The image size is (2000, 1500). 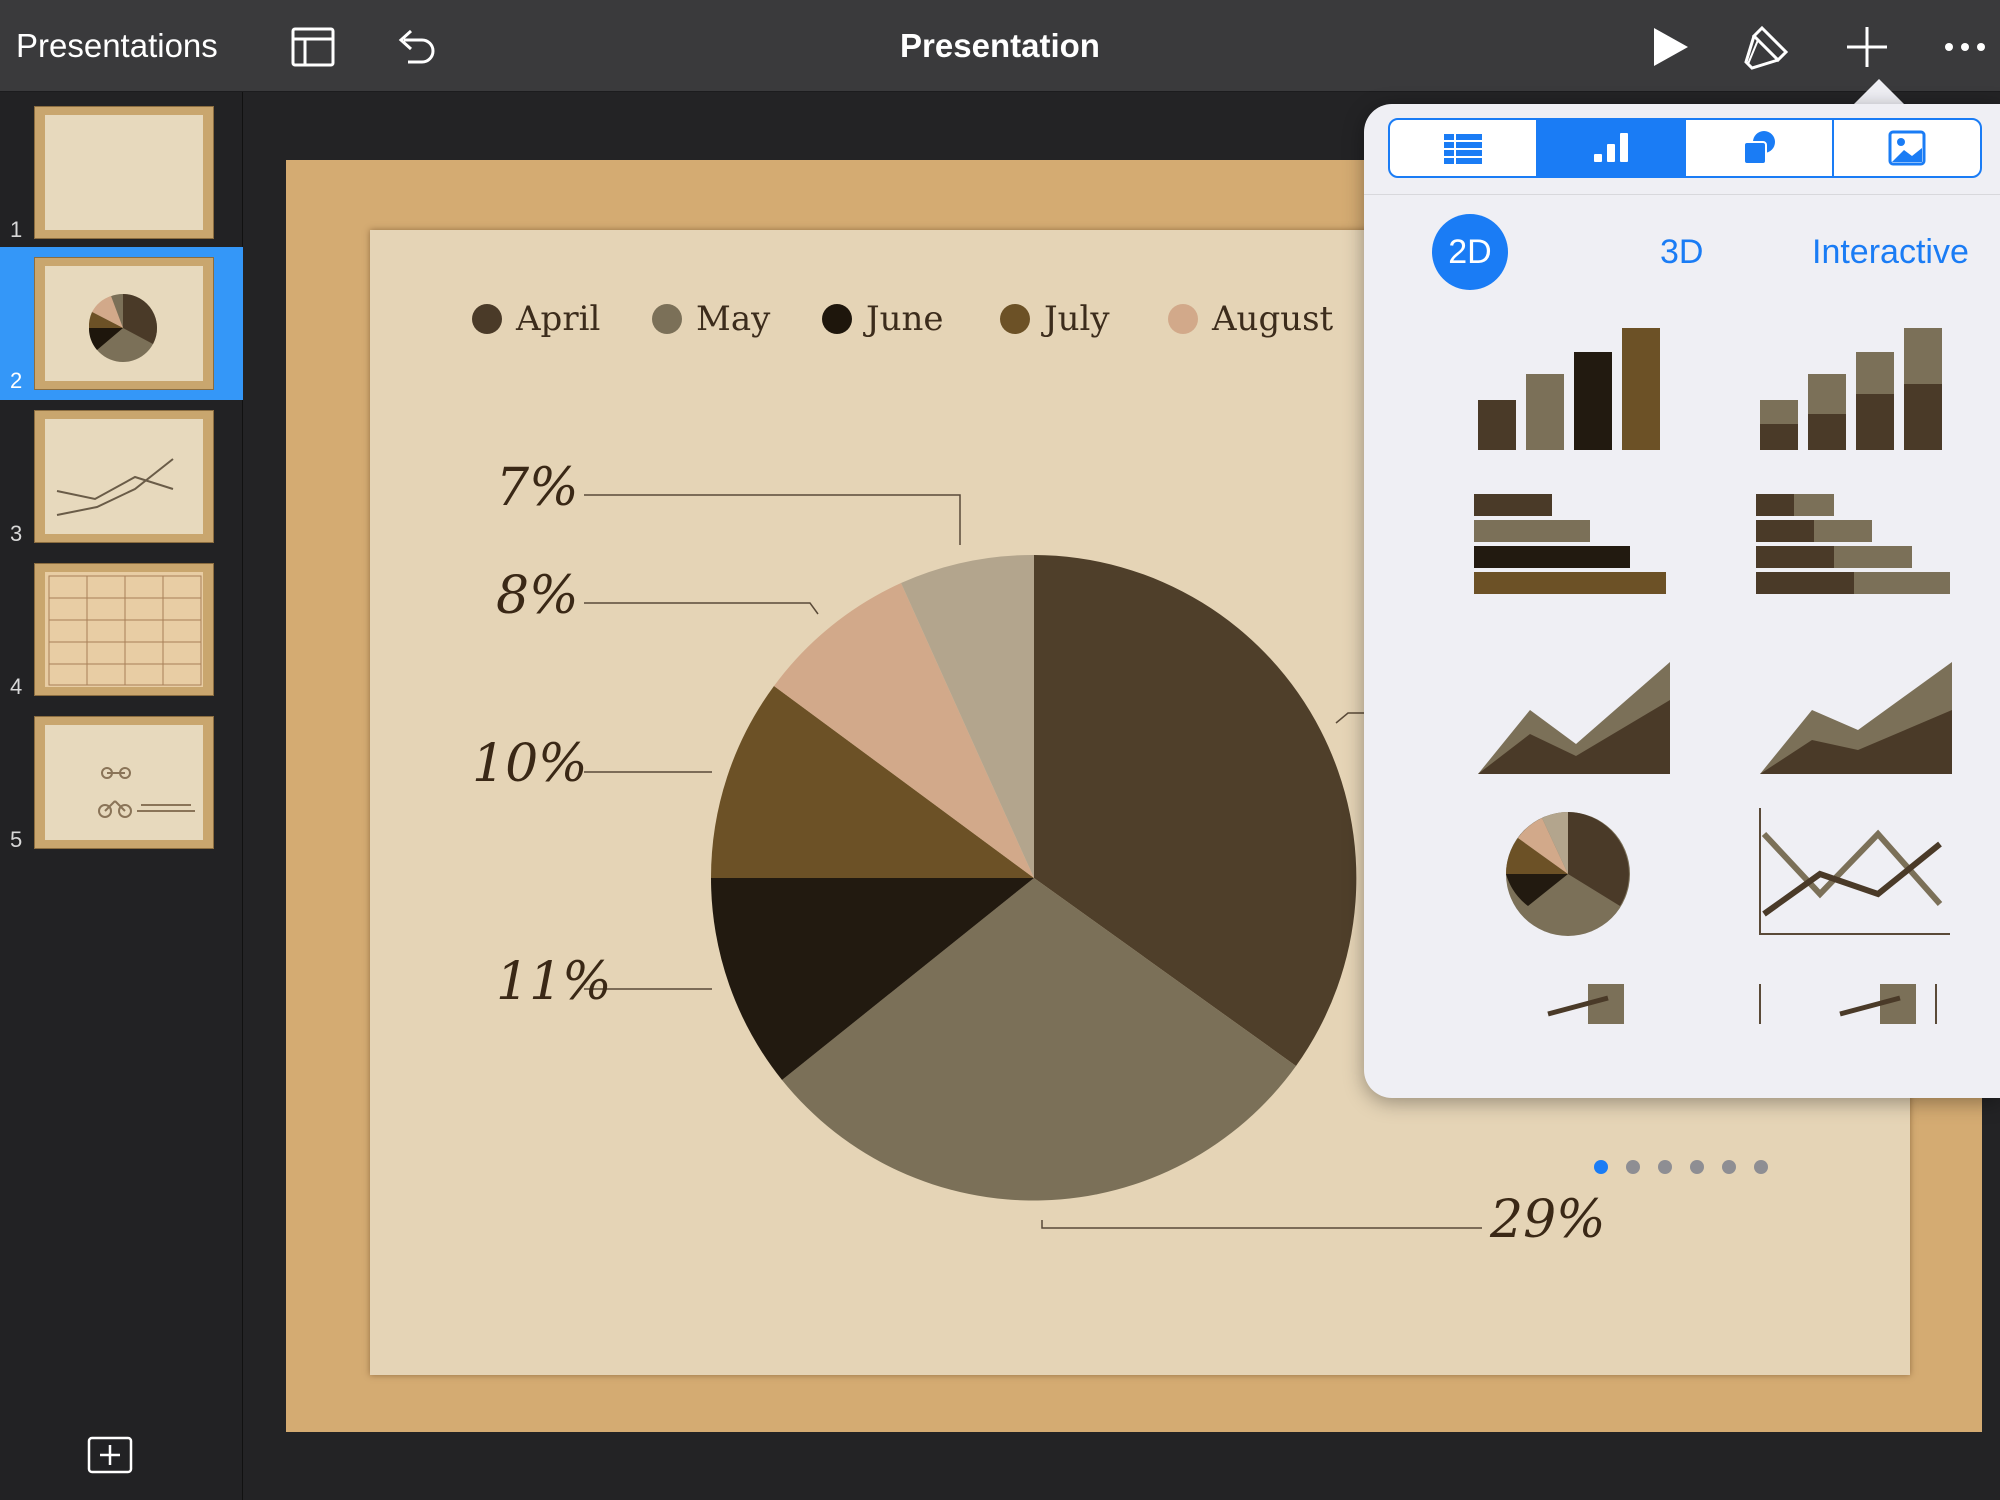 What do you see at coordinates (110, 1455) in the screenshot?
I see `add-slide-button` at bounding box center [110, 1455].